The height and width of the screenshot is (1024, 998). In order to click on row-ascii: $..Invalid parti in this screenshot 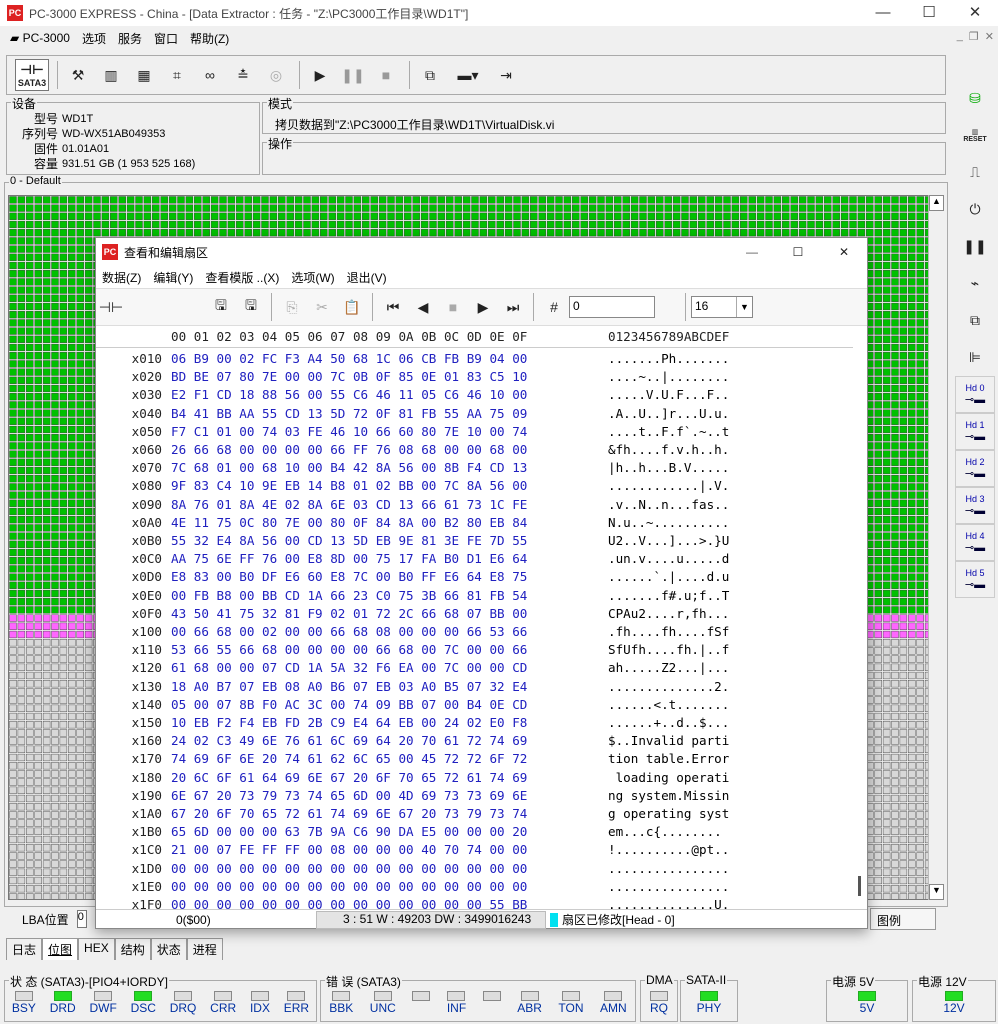, I will do `click(668, 741)`.